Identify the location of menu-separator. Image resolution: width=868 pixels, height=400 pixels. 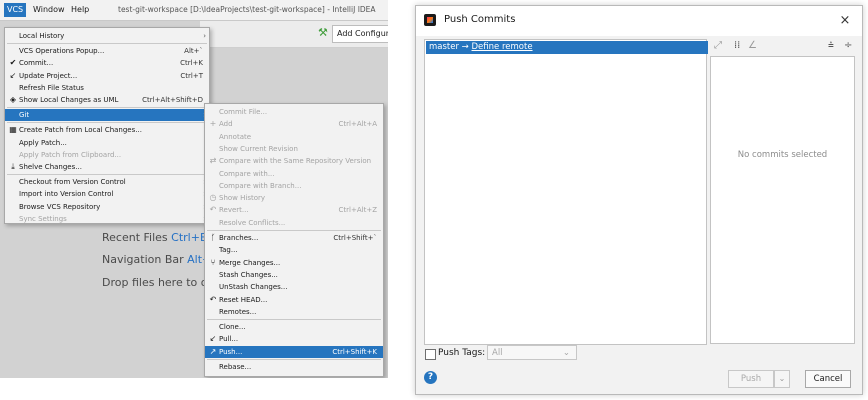
(107, 175).